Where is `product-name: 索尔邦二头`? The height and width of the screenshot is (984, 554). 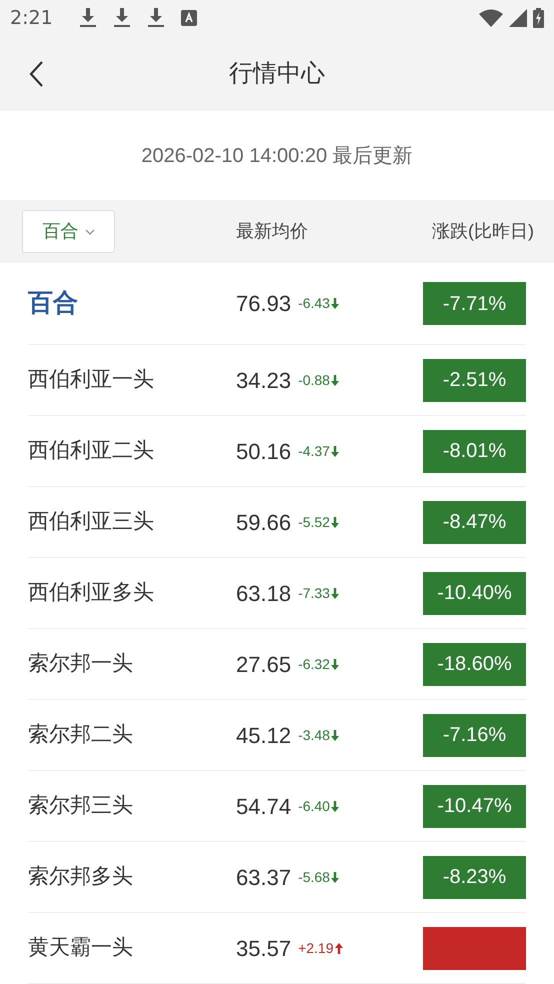
product-name: 索尔邦二头 is located at coordinates (81, 735).